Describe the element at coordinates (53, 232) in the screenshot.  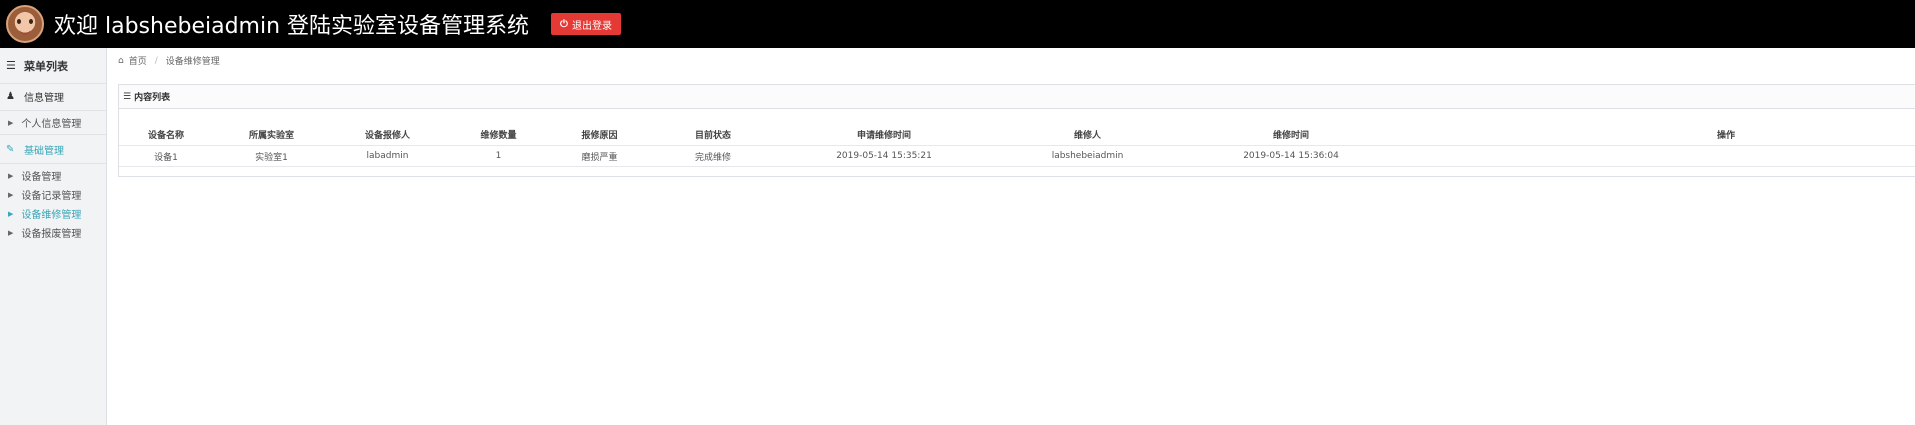
I see `sidebar-item-device-scrap: ▶ 设备报废管理` at that location.